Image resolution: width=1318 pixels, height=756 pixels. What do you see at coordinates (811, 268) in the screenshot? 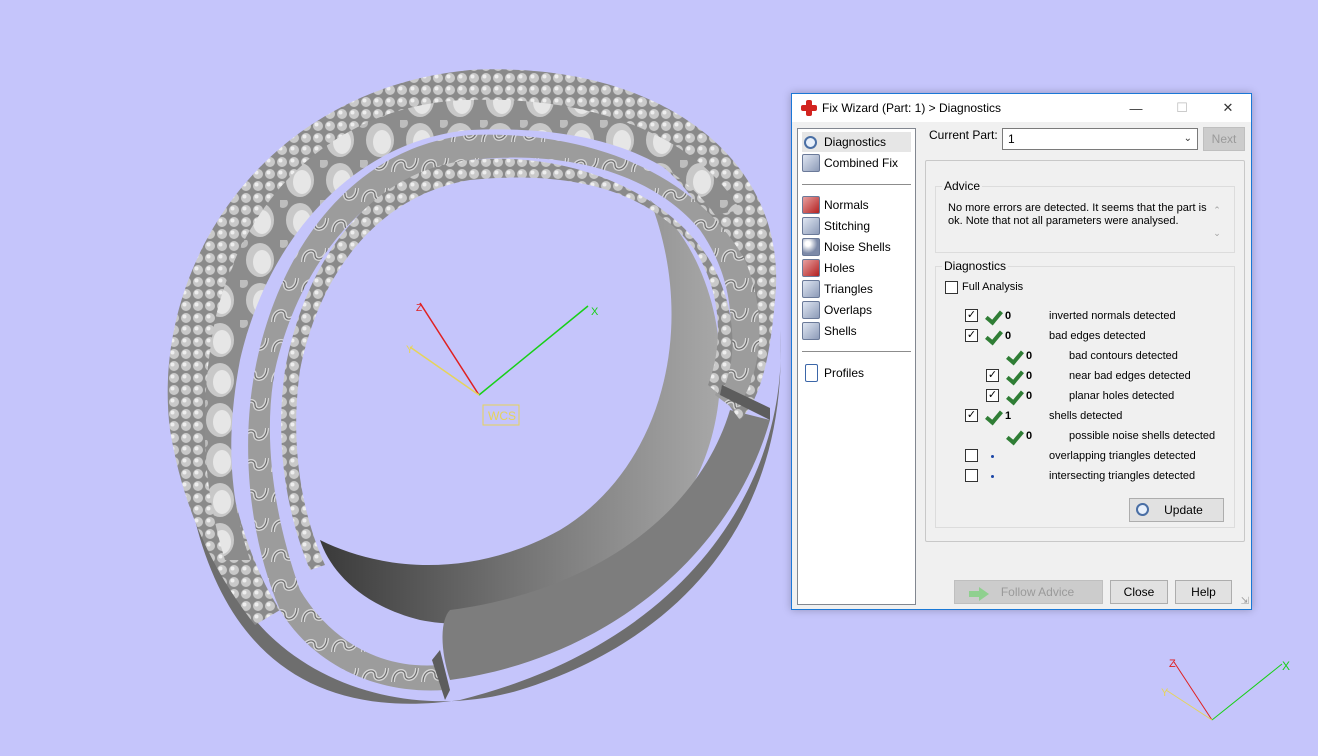
I see `holes-icon` at bounding box center [811, 268].